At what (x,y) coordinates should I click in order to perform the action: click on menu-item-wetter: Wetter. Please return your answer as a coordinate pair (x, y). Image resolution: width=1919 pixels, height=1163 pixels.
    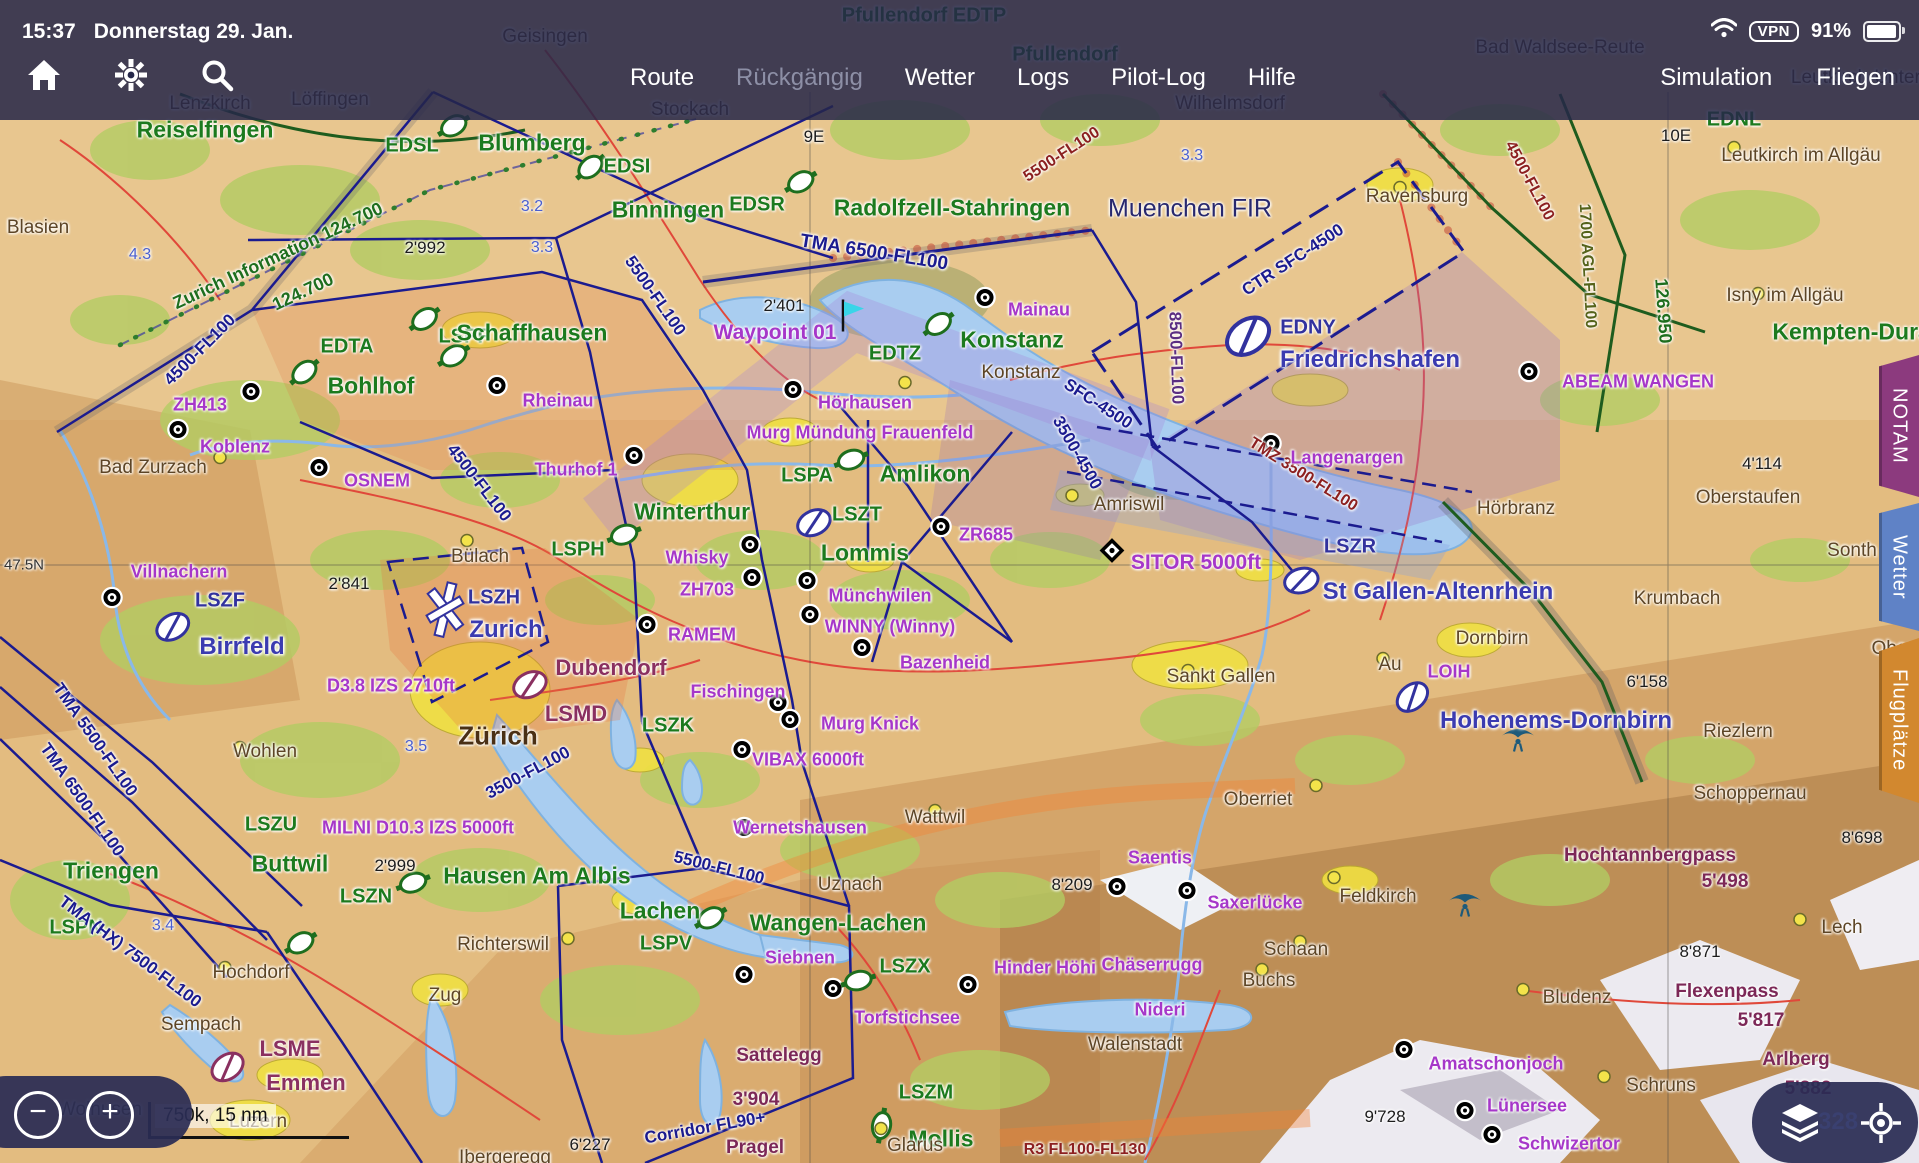
    Looking at the image, I should click on (940, 78).